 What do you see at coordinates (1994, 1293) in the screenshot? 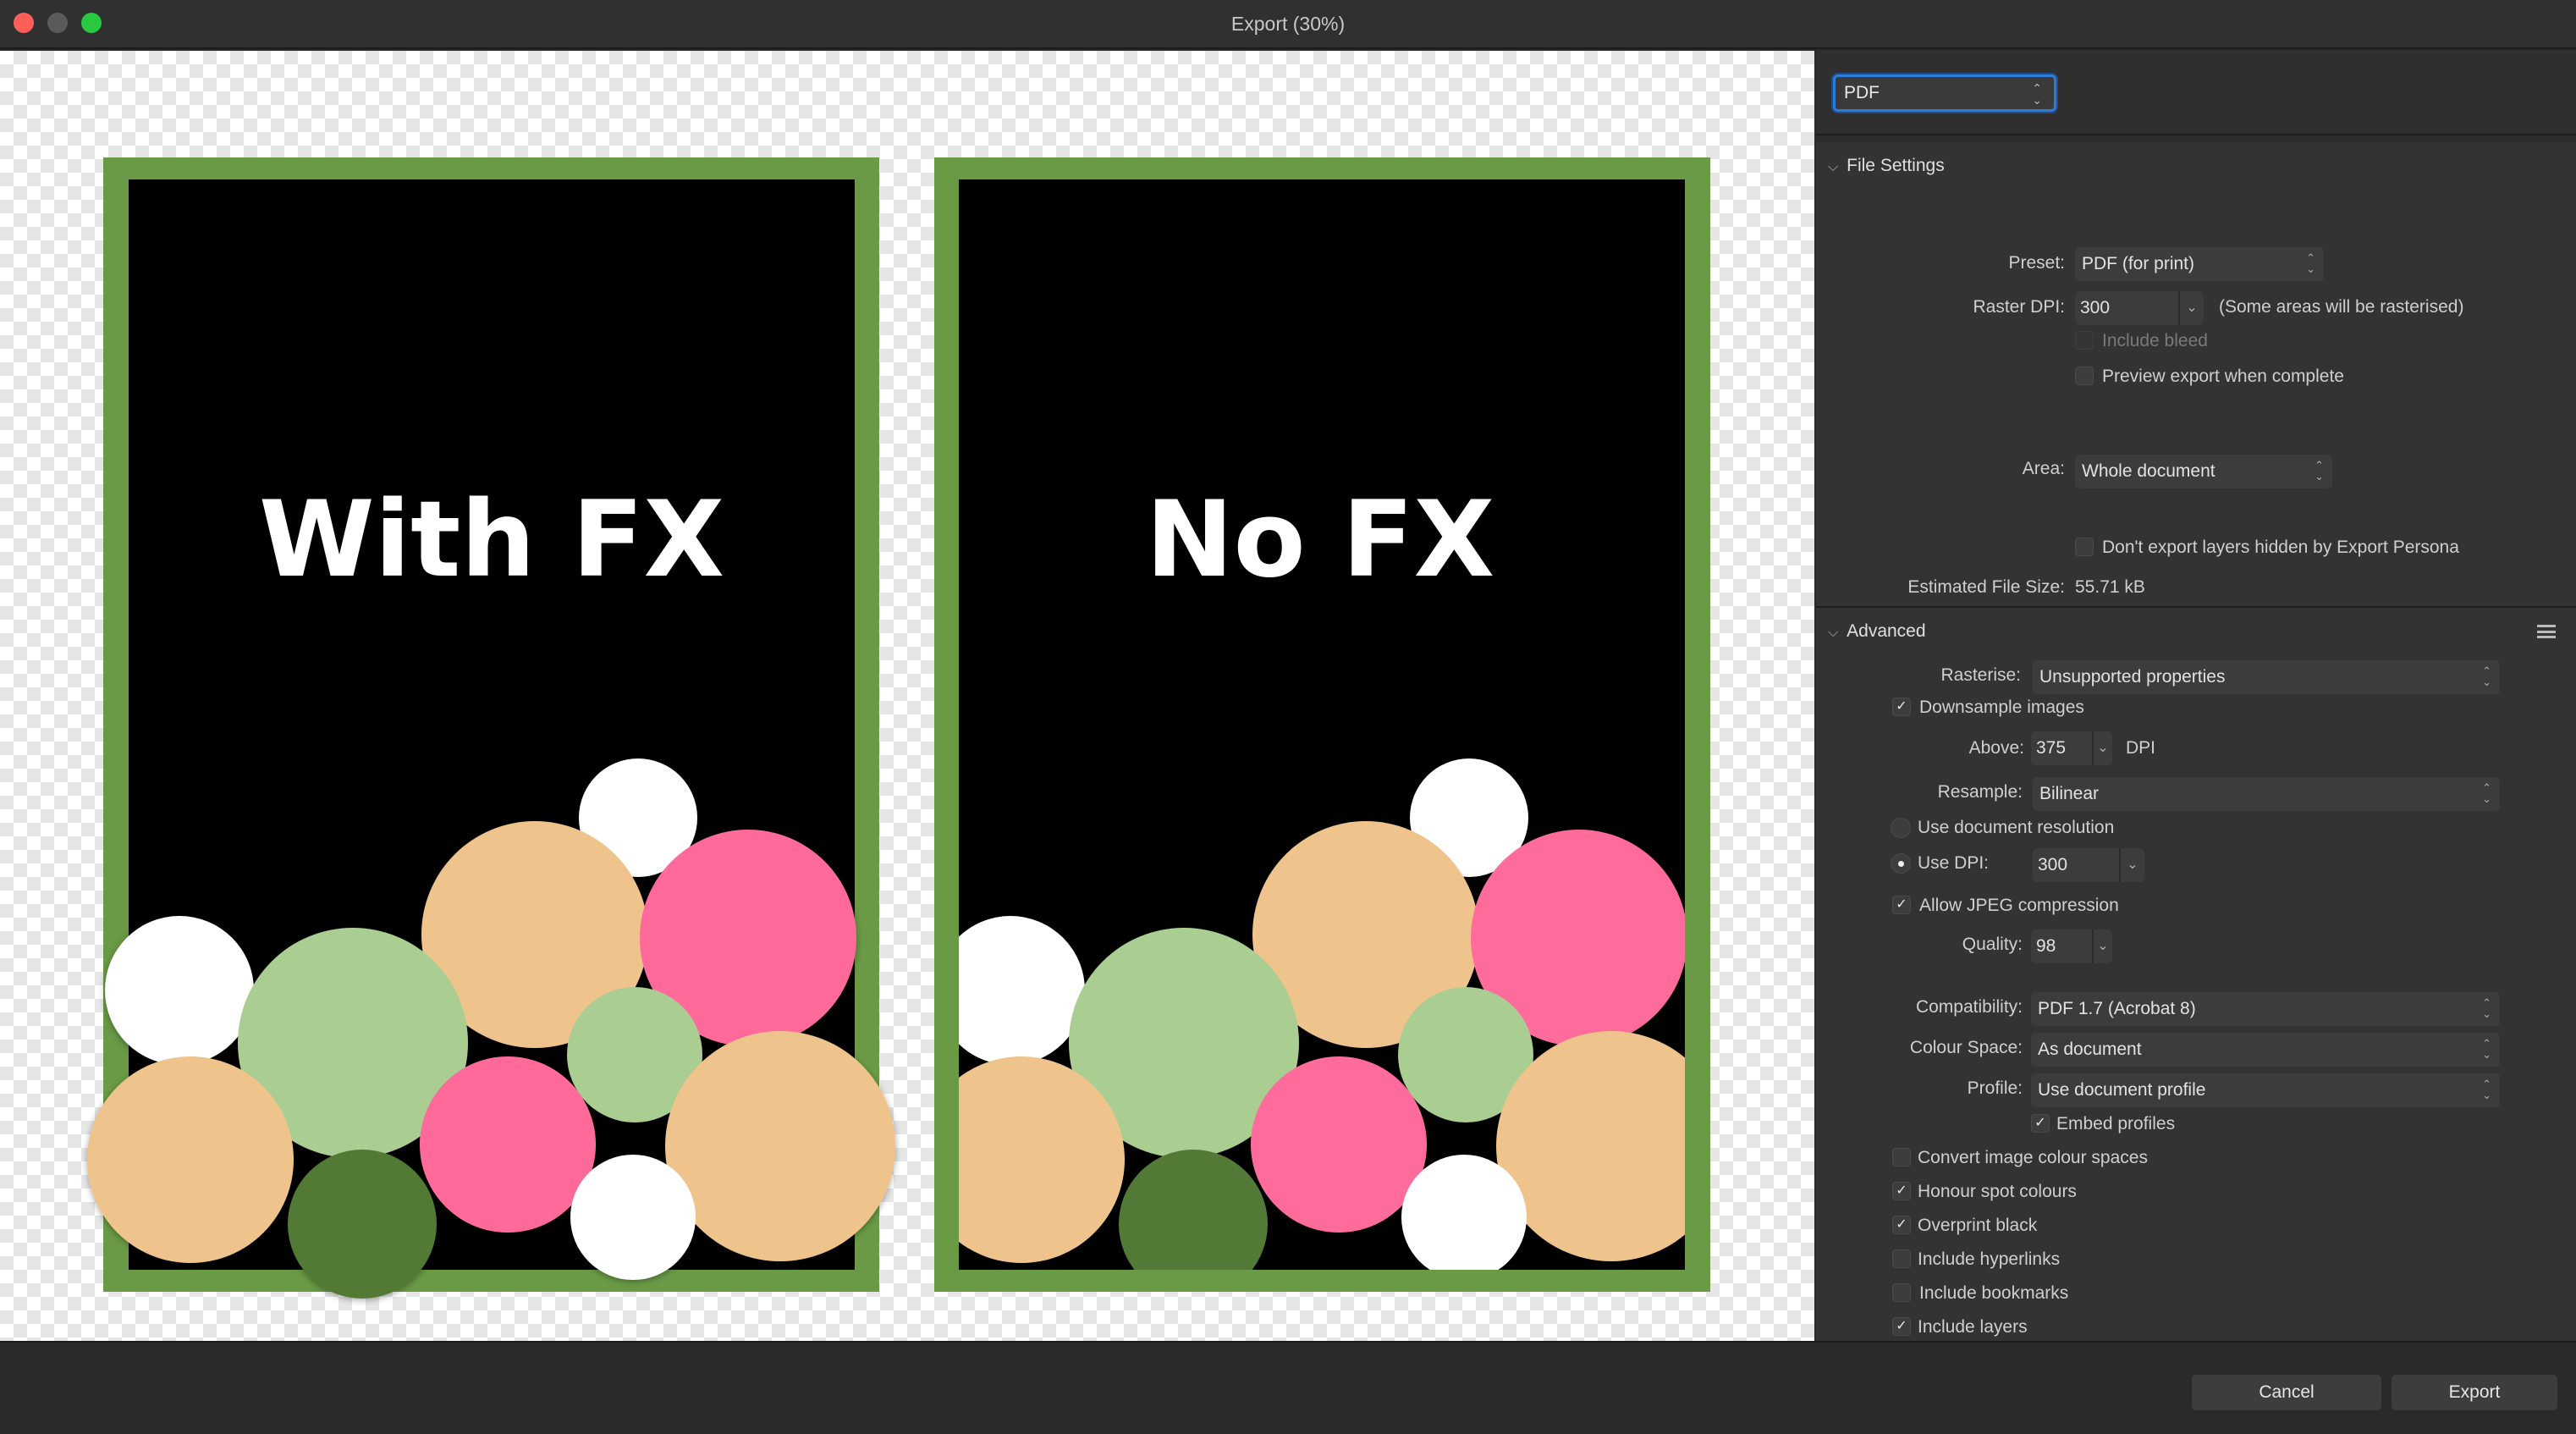
I see `include-bookmarks-label: Include bookmarks` at bounding box center [1994, 1293].